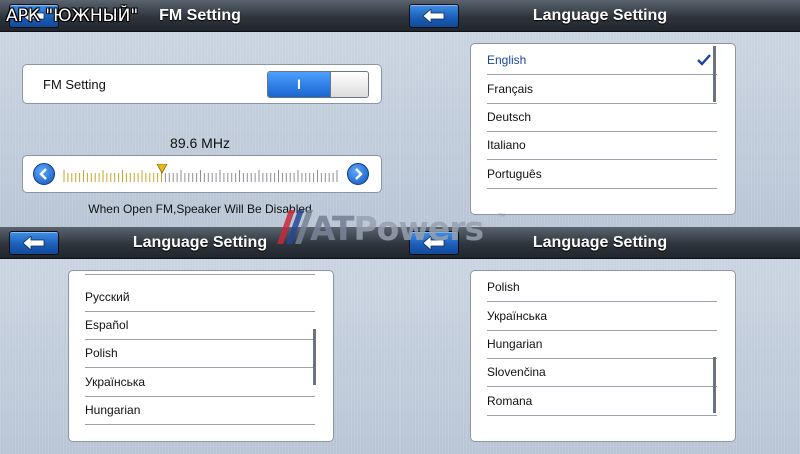 The height and width of the screenshot is (454, 800). I want to click on logo-first: AT, so click(332, 228).